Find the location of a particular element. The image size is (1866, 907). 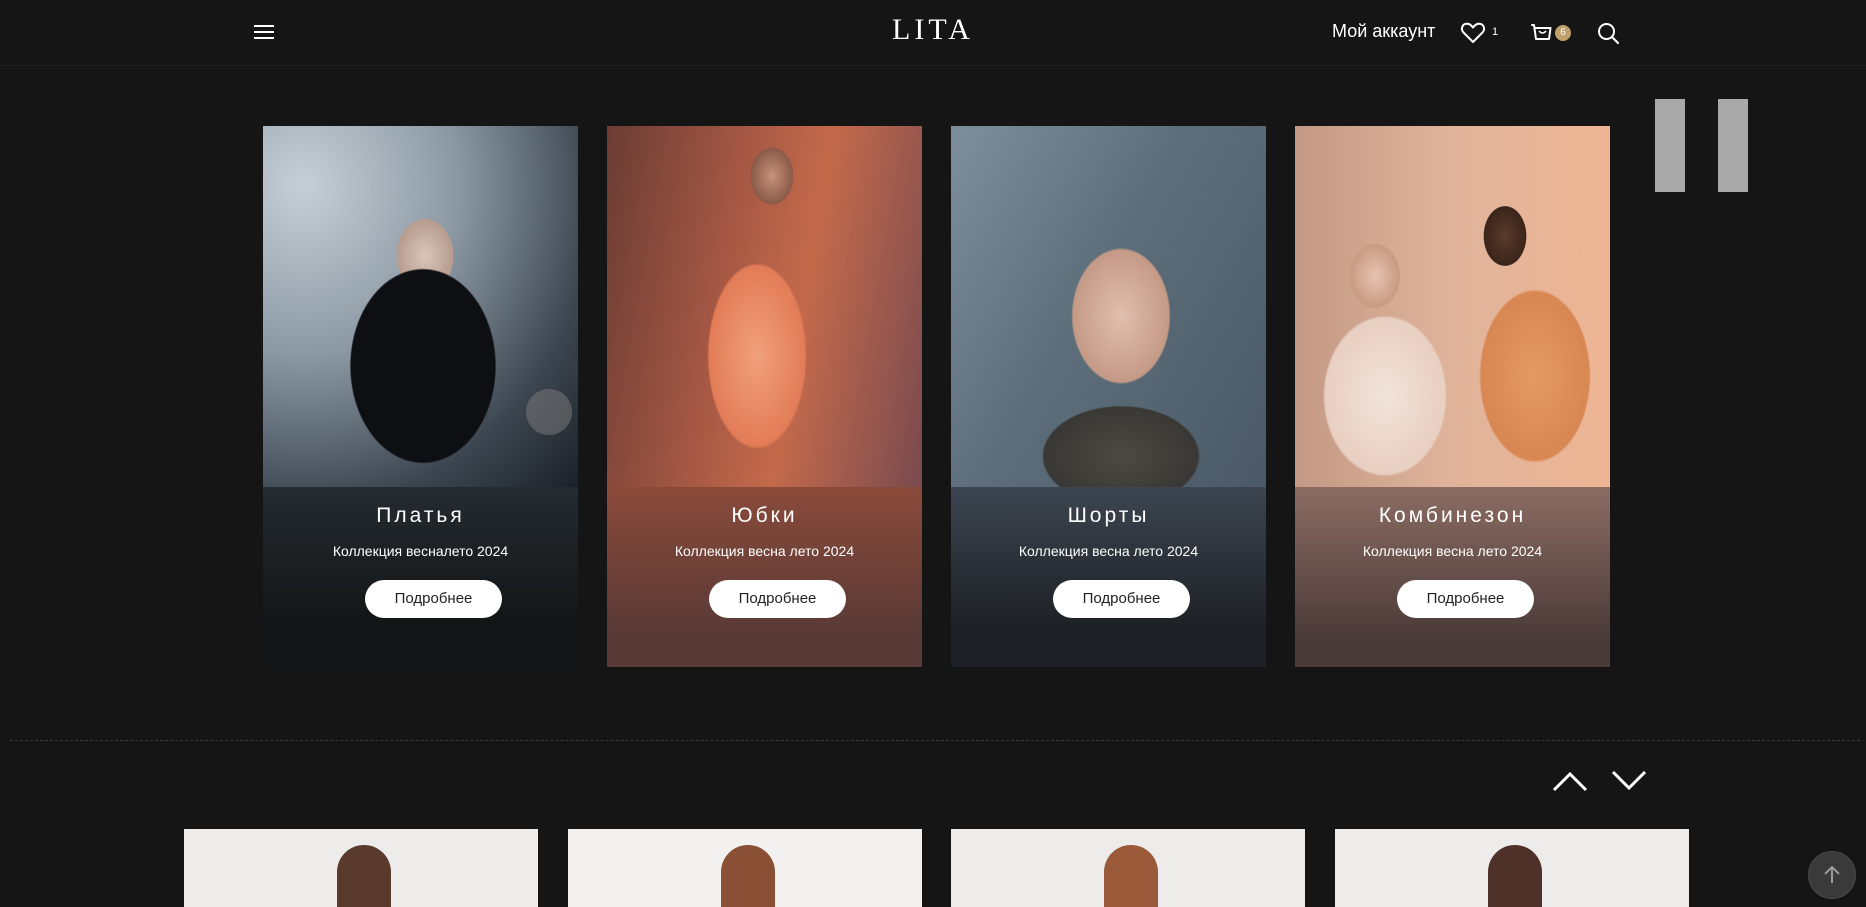

category-card-skirts: Юбки Коллекция весна лето 2024 Подробнее is located at coordinates (764, 396).